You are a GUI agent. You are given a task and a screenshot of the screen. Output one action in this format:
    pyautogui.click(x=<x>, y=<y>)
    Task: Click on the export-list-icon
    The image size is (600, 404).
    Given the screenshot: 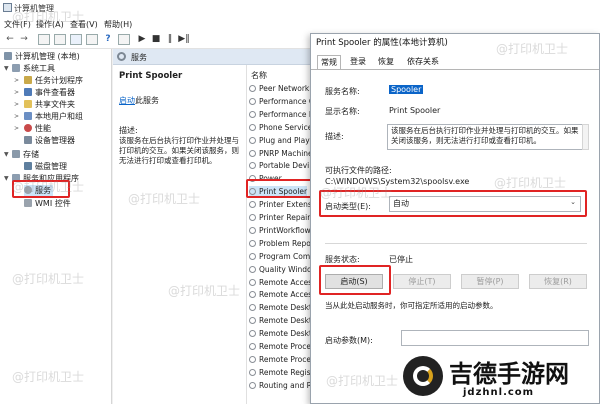 What is the action you would take?
    pyautogui.click(x=92, y=39)
    